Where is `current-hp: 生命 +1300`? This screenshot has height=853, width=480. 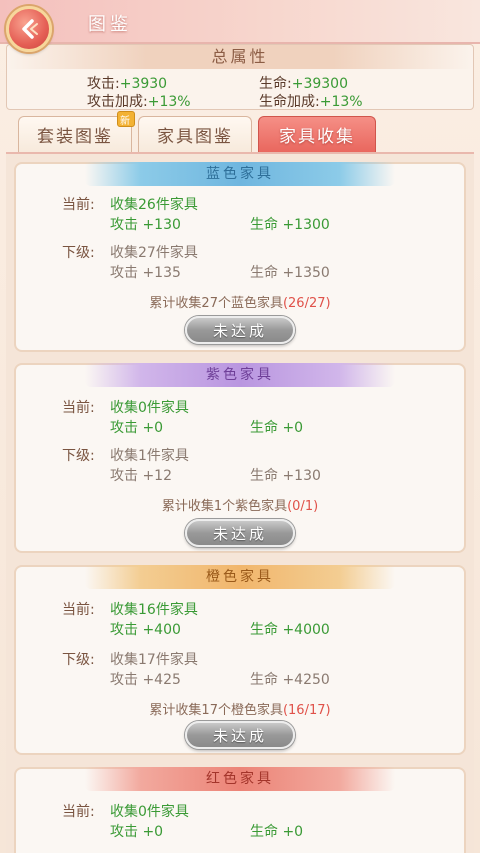
current-hp: 生命 +1300 is located at coordinates (290, 225).